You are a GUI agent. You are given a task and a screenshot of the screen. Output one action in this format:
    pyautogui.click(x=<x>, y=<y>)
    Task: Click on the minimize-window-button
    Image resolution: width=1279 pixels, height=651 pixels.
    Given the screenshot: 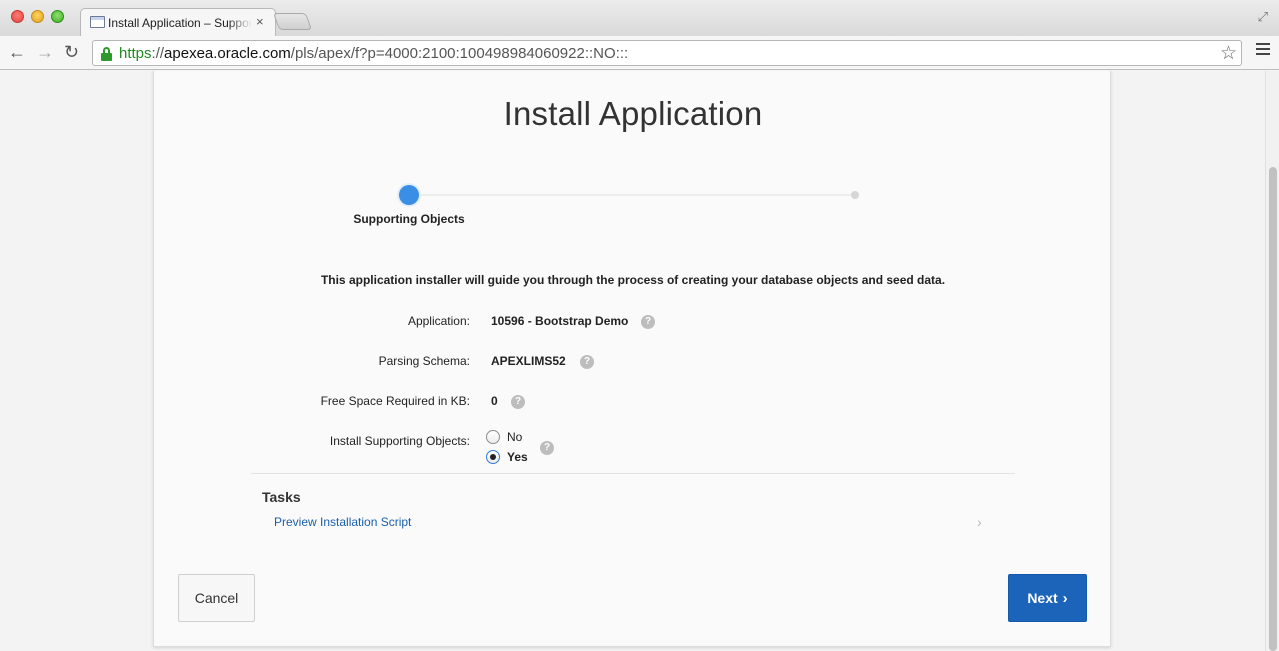 What is the action you would take?
    pyautogui.click(x=37, y=16)
    